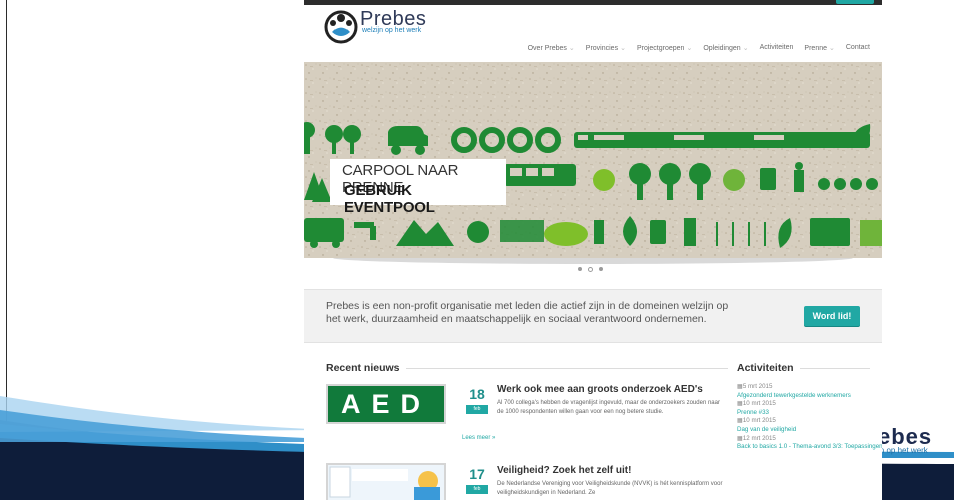 This screenshot has width=954, height=500. Describe the element at coordinates (408, 140) in the screenshot. I see `car-icon` at that location.